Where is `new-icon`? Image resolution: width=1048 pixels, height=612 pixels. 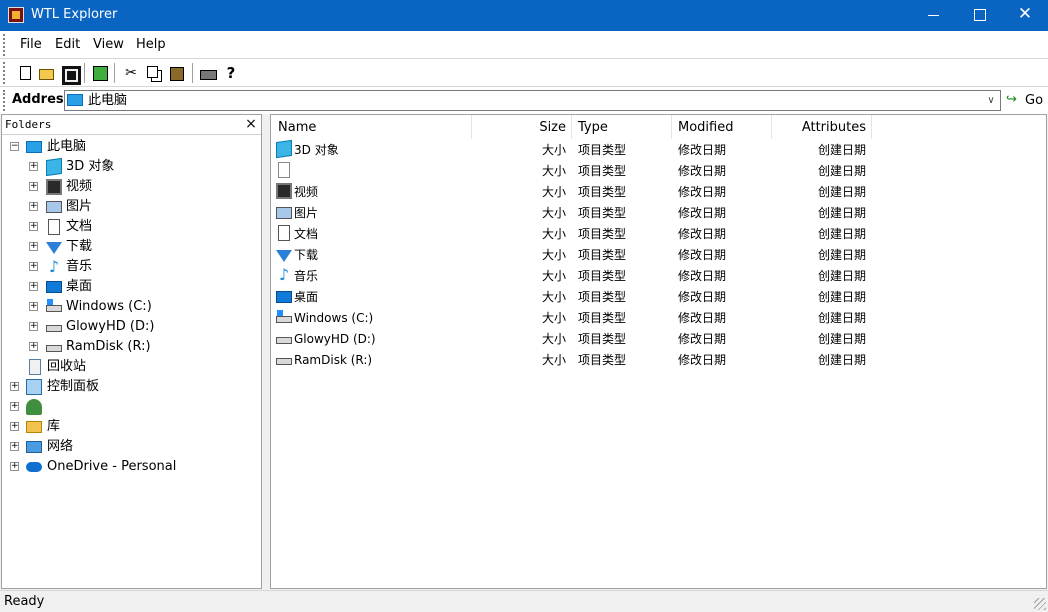
new-icon is located at coordinates (25, 73).